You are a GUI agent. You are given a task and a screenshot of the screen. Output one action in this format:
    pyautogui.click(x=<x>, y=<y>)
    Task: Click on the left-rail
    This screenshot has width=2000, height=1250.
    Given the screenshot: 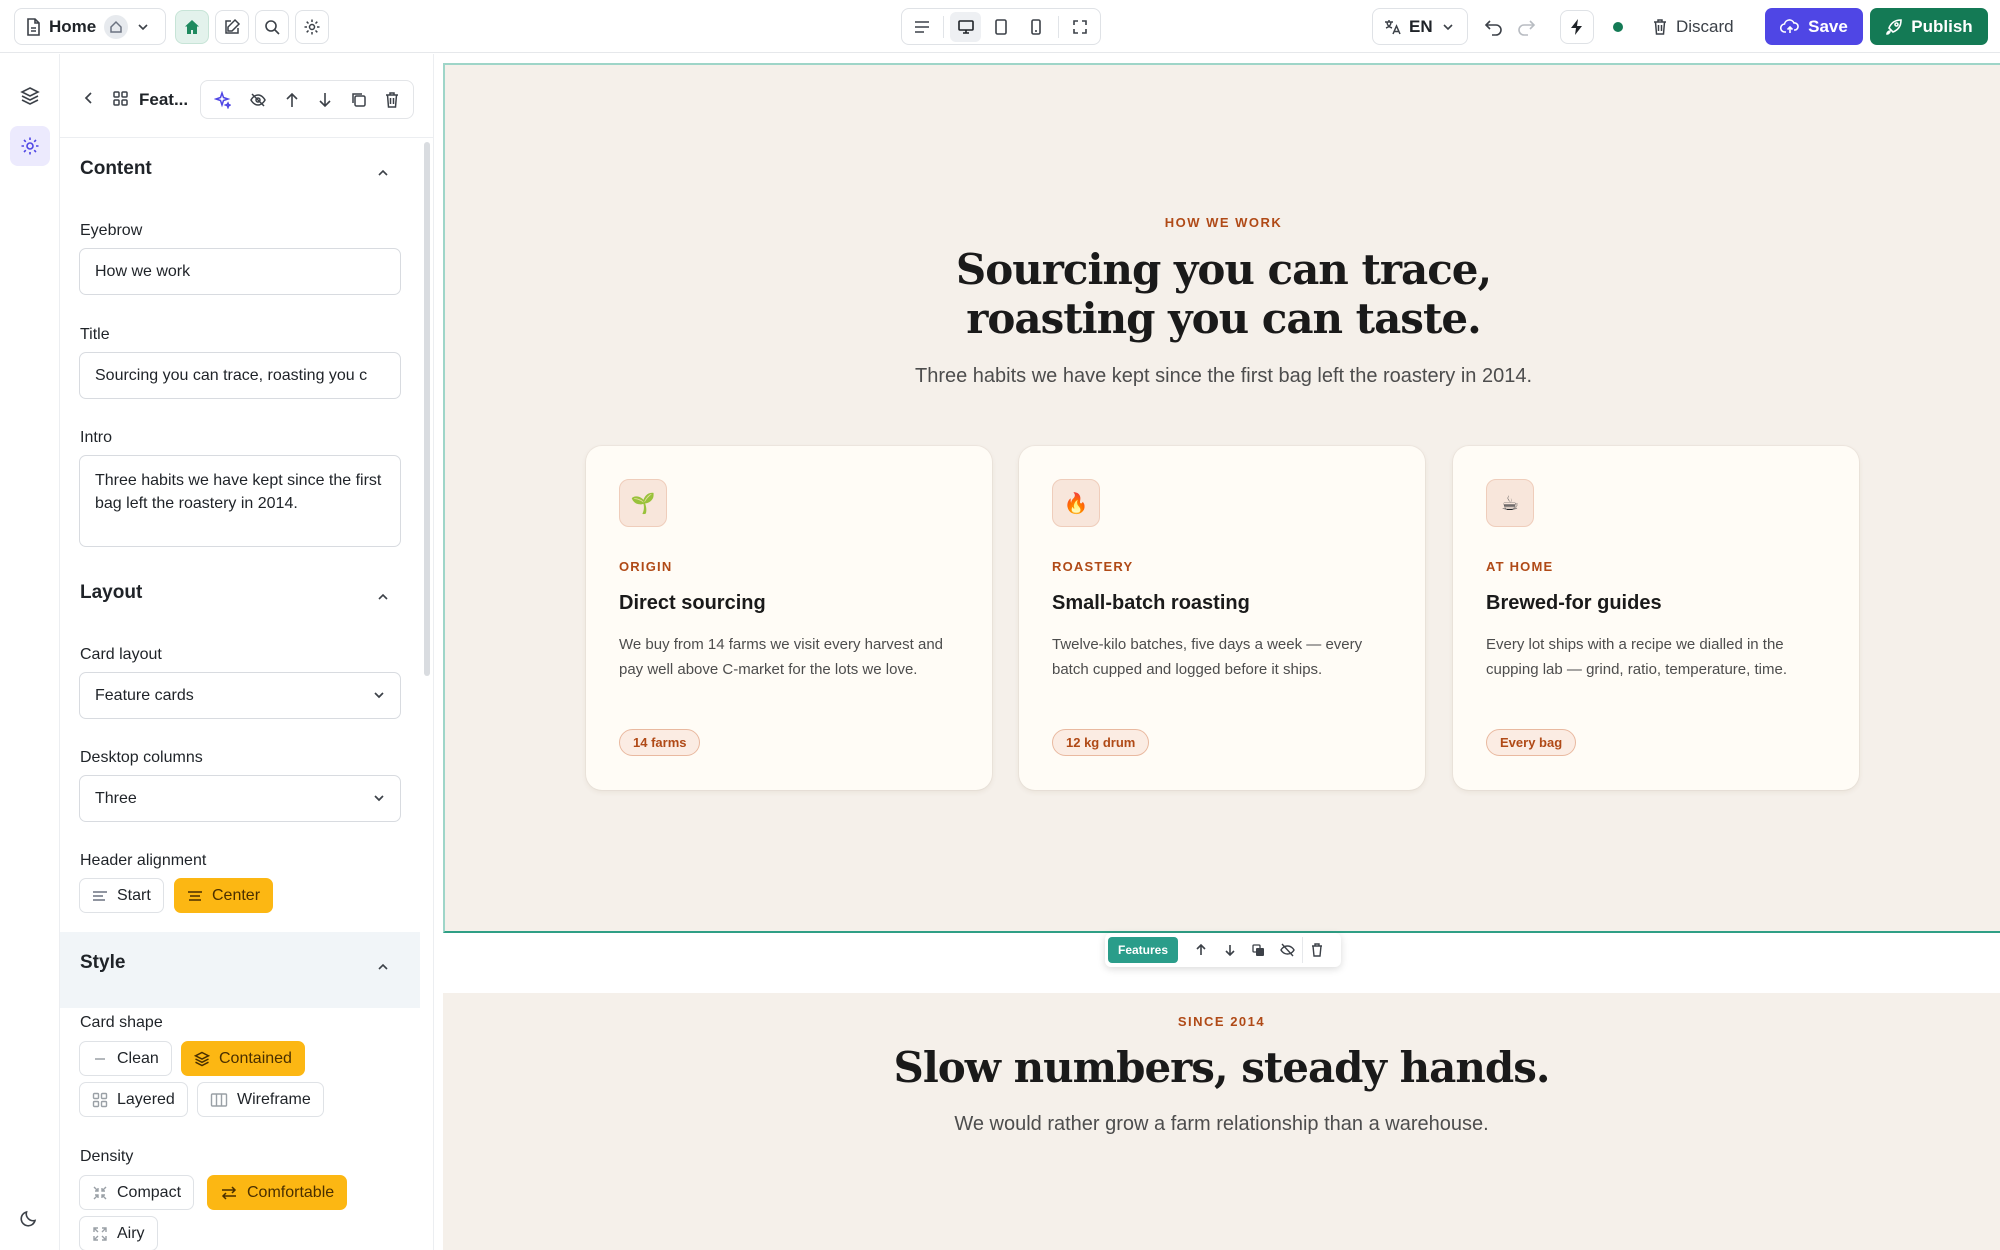 What is the action you would take?
    pyautogui.click(x=30, y=652)
    